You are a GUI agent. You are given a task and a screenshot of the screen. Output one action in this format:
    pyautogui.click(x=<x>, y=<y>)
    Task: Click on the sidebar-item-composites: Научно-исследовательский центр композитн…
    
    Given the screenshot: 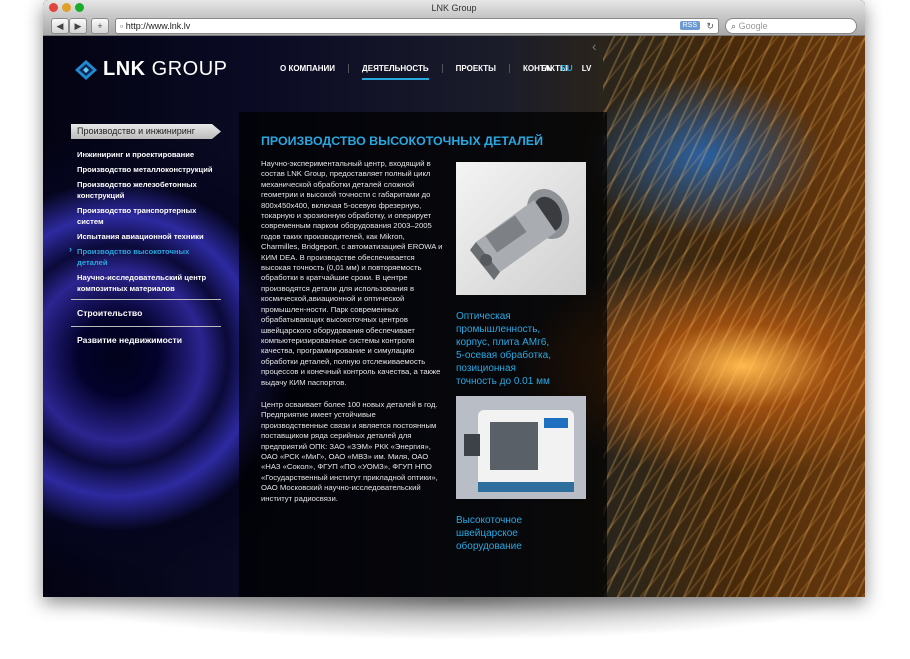 What is the action you would take?
    pyautogui.click(x=146, y=283)
    